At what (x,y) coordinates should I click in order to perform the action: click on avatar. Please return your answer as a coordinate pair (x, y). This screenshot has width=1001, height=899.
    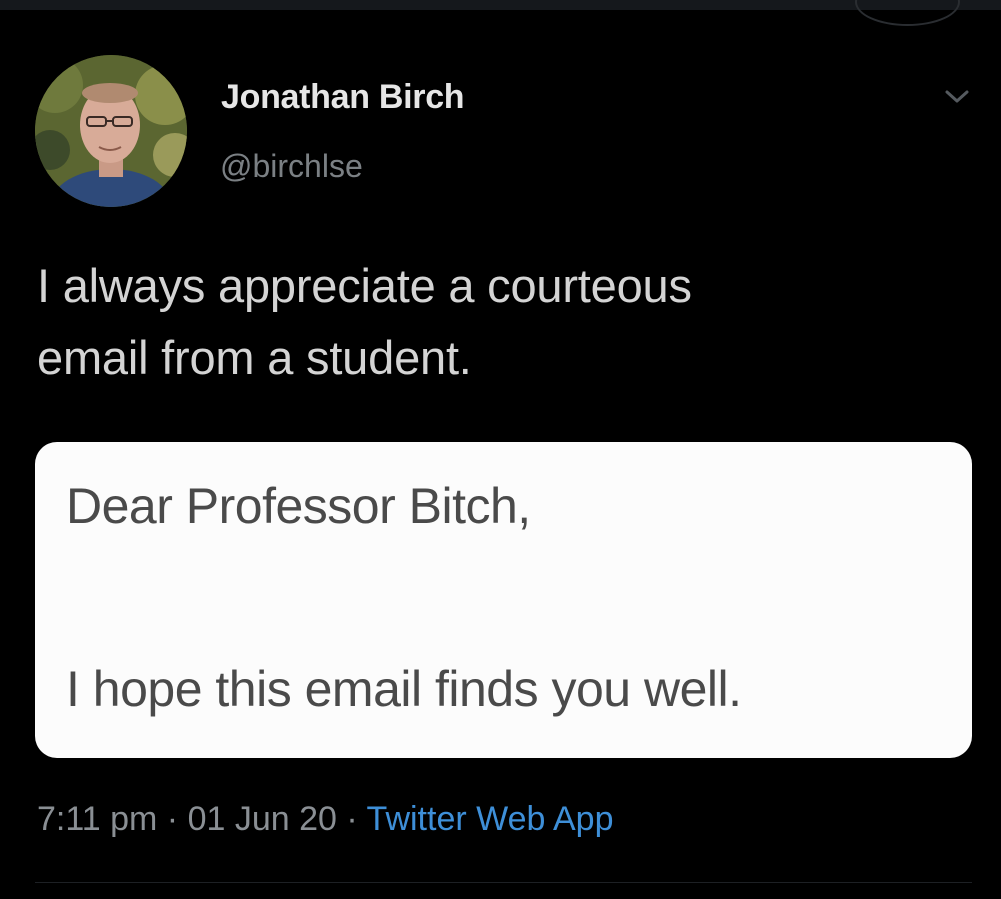
    Looking at the image, I should click on (111, 131).